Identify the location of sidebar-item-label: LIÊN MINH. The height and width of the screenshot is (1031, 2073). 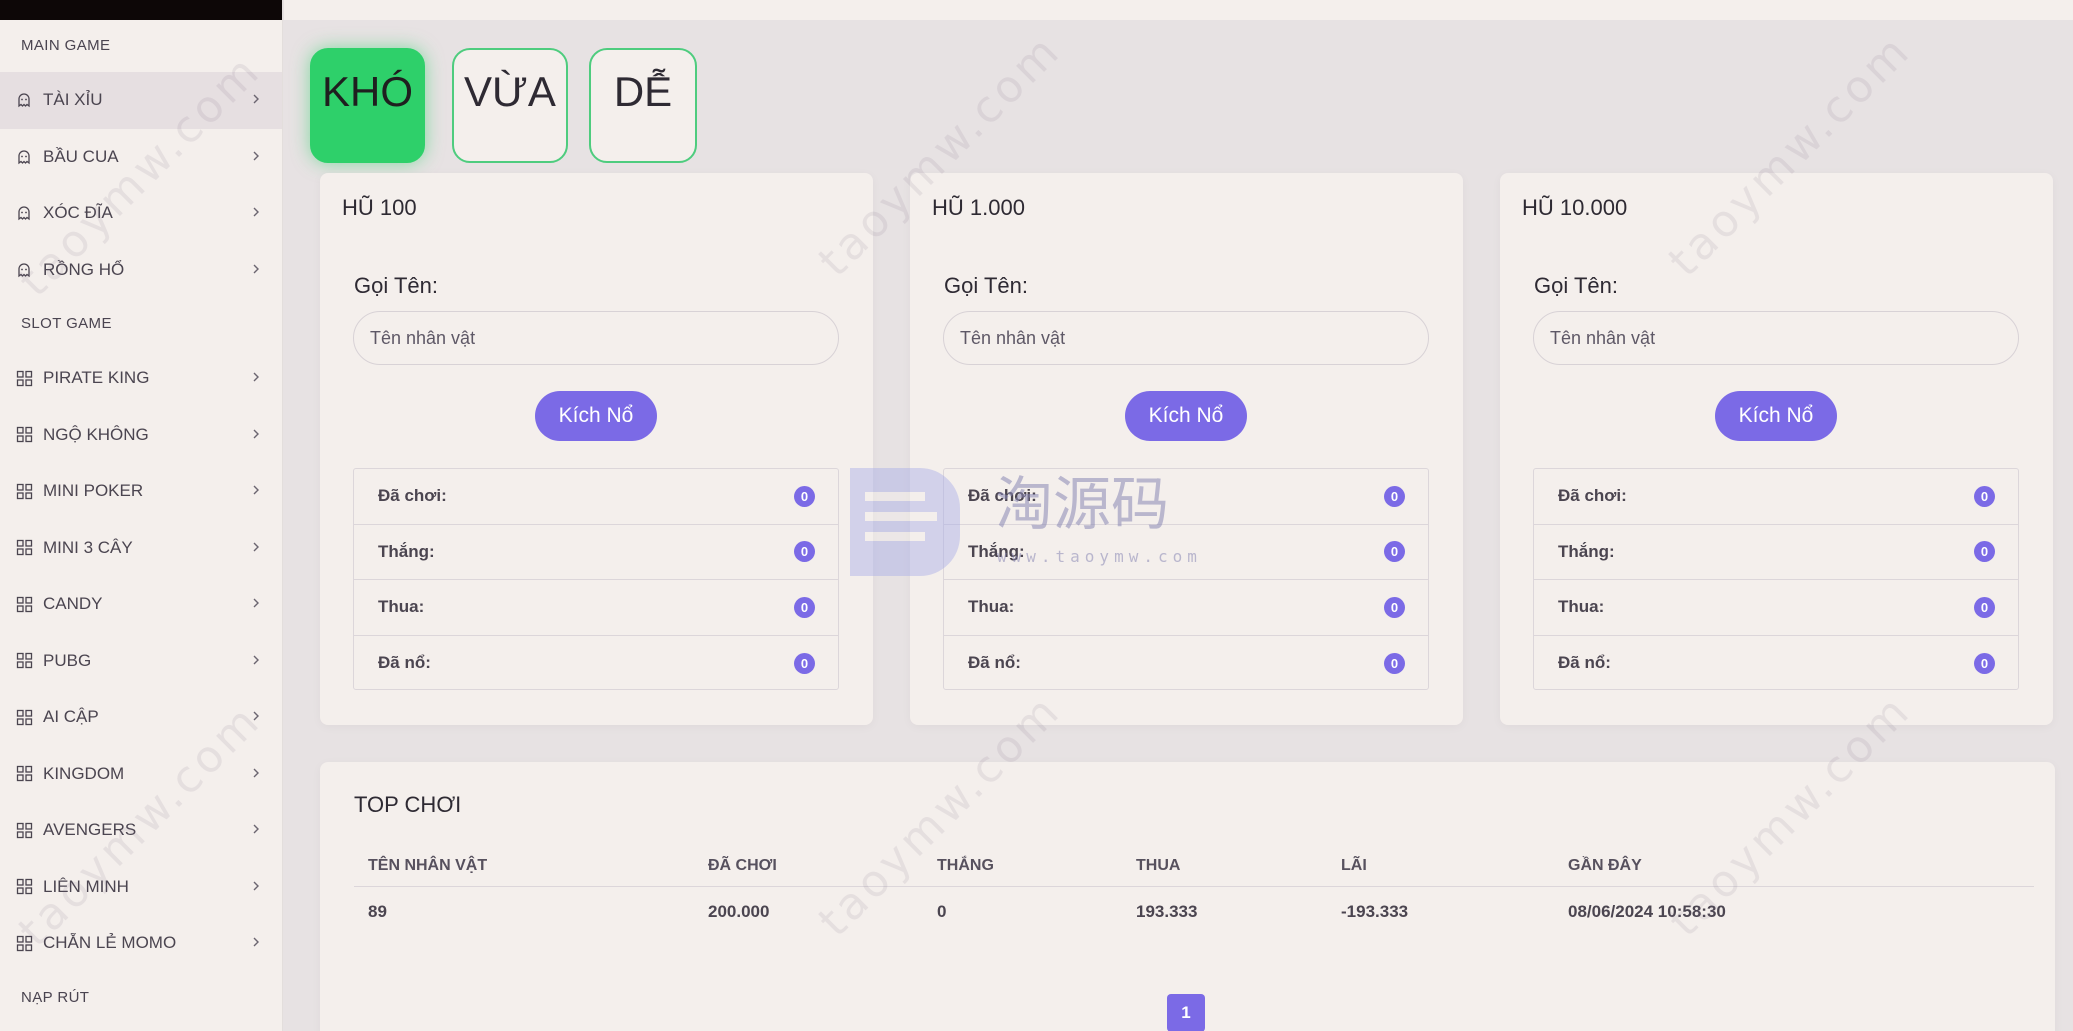
(86, 886).